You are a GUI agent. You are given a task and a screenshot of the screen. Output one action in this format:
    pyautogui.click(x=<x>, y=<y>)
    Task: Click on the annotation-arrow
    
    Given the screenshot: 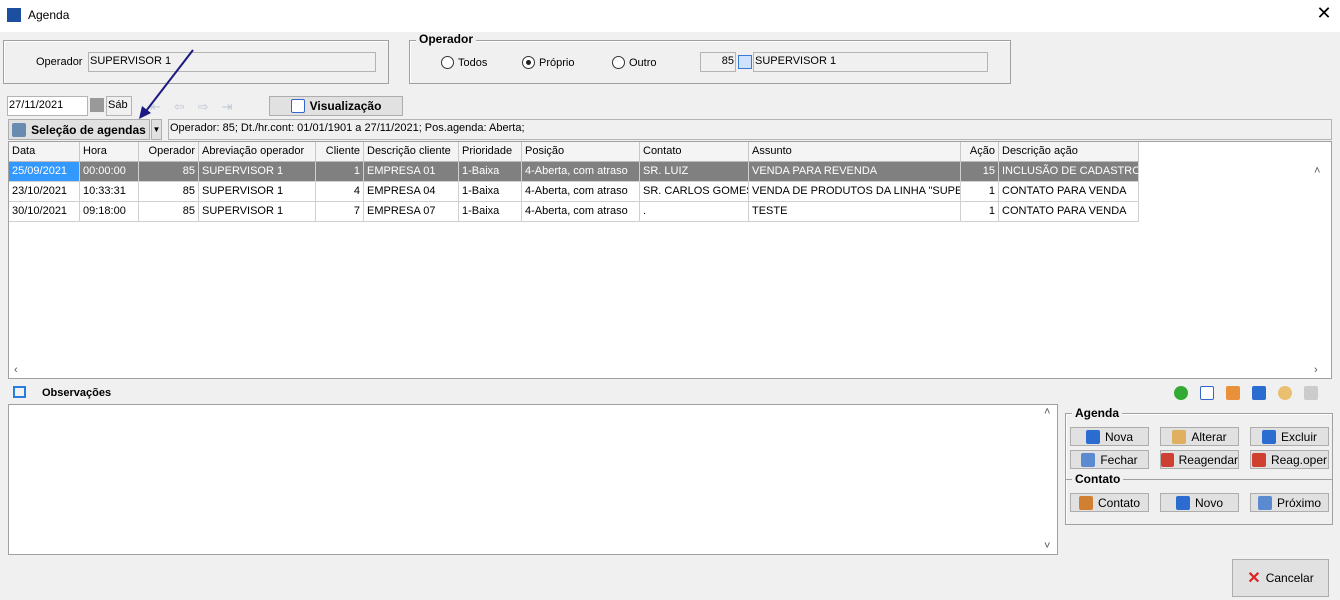 What is the action you would take?
    pyautogui.click(x=166, y=84)
    